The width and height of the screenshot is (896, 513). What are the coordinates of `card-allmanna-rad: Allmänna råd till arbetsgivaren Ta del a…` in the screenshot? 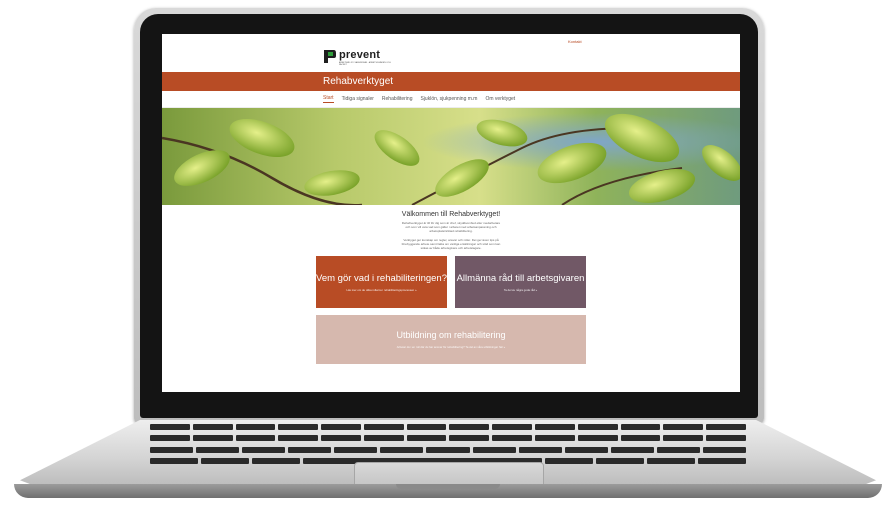 It's located at (520, 282).